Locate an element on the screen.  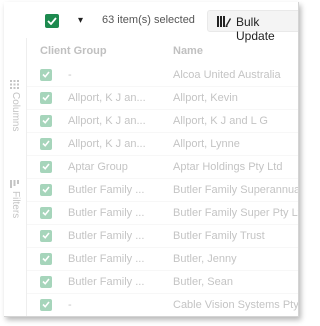
filter-icon is located at coordinates (14, 184).